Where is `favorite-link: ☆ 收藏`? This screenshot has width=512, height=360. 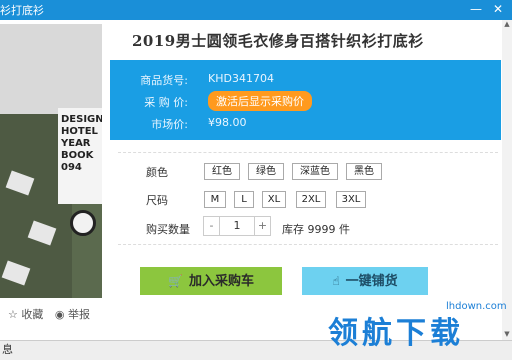
favorite-link: ☆ 收藏 is located at coordinates (25, 314).